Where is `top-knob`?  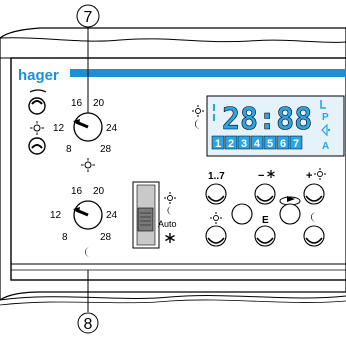
top-knob is located at coordinates (37, 106).